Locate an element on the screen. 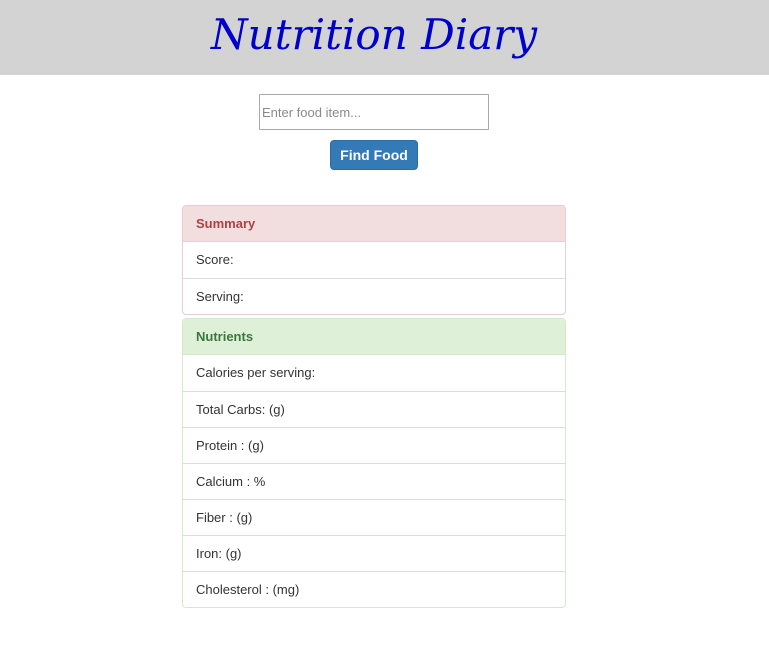 The height and width of the screenshot is (645, 769). nutrient-calcium-row: Calcium : % is located at coordinates (374, 481).